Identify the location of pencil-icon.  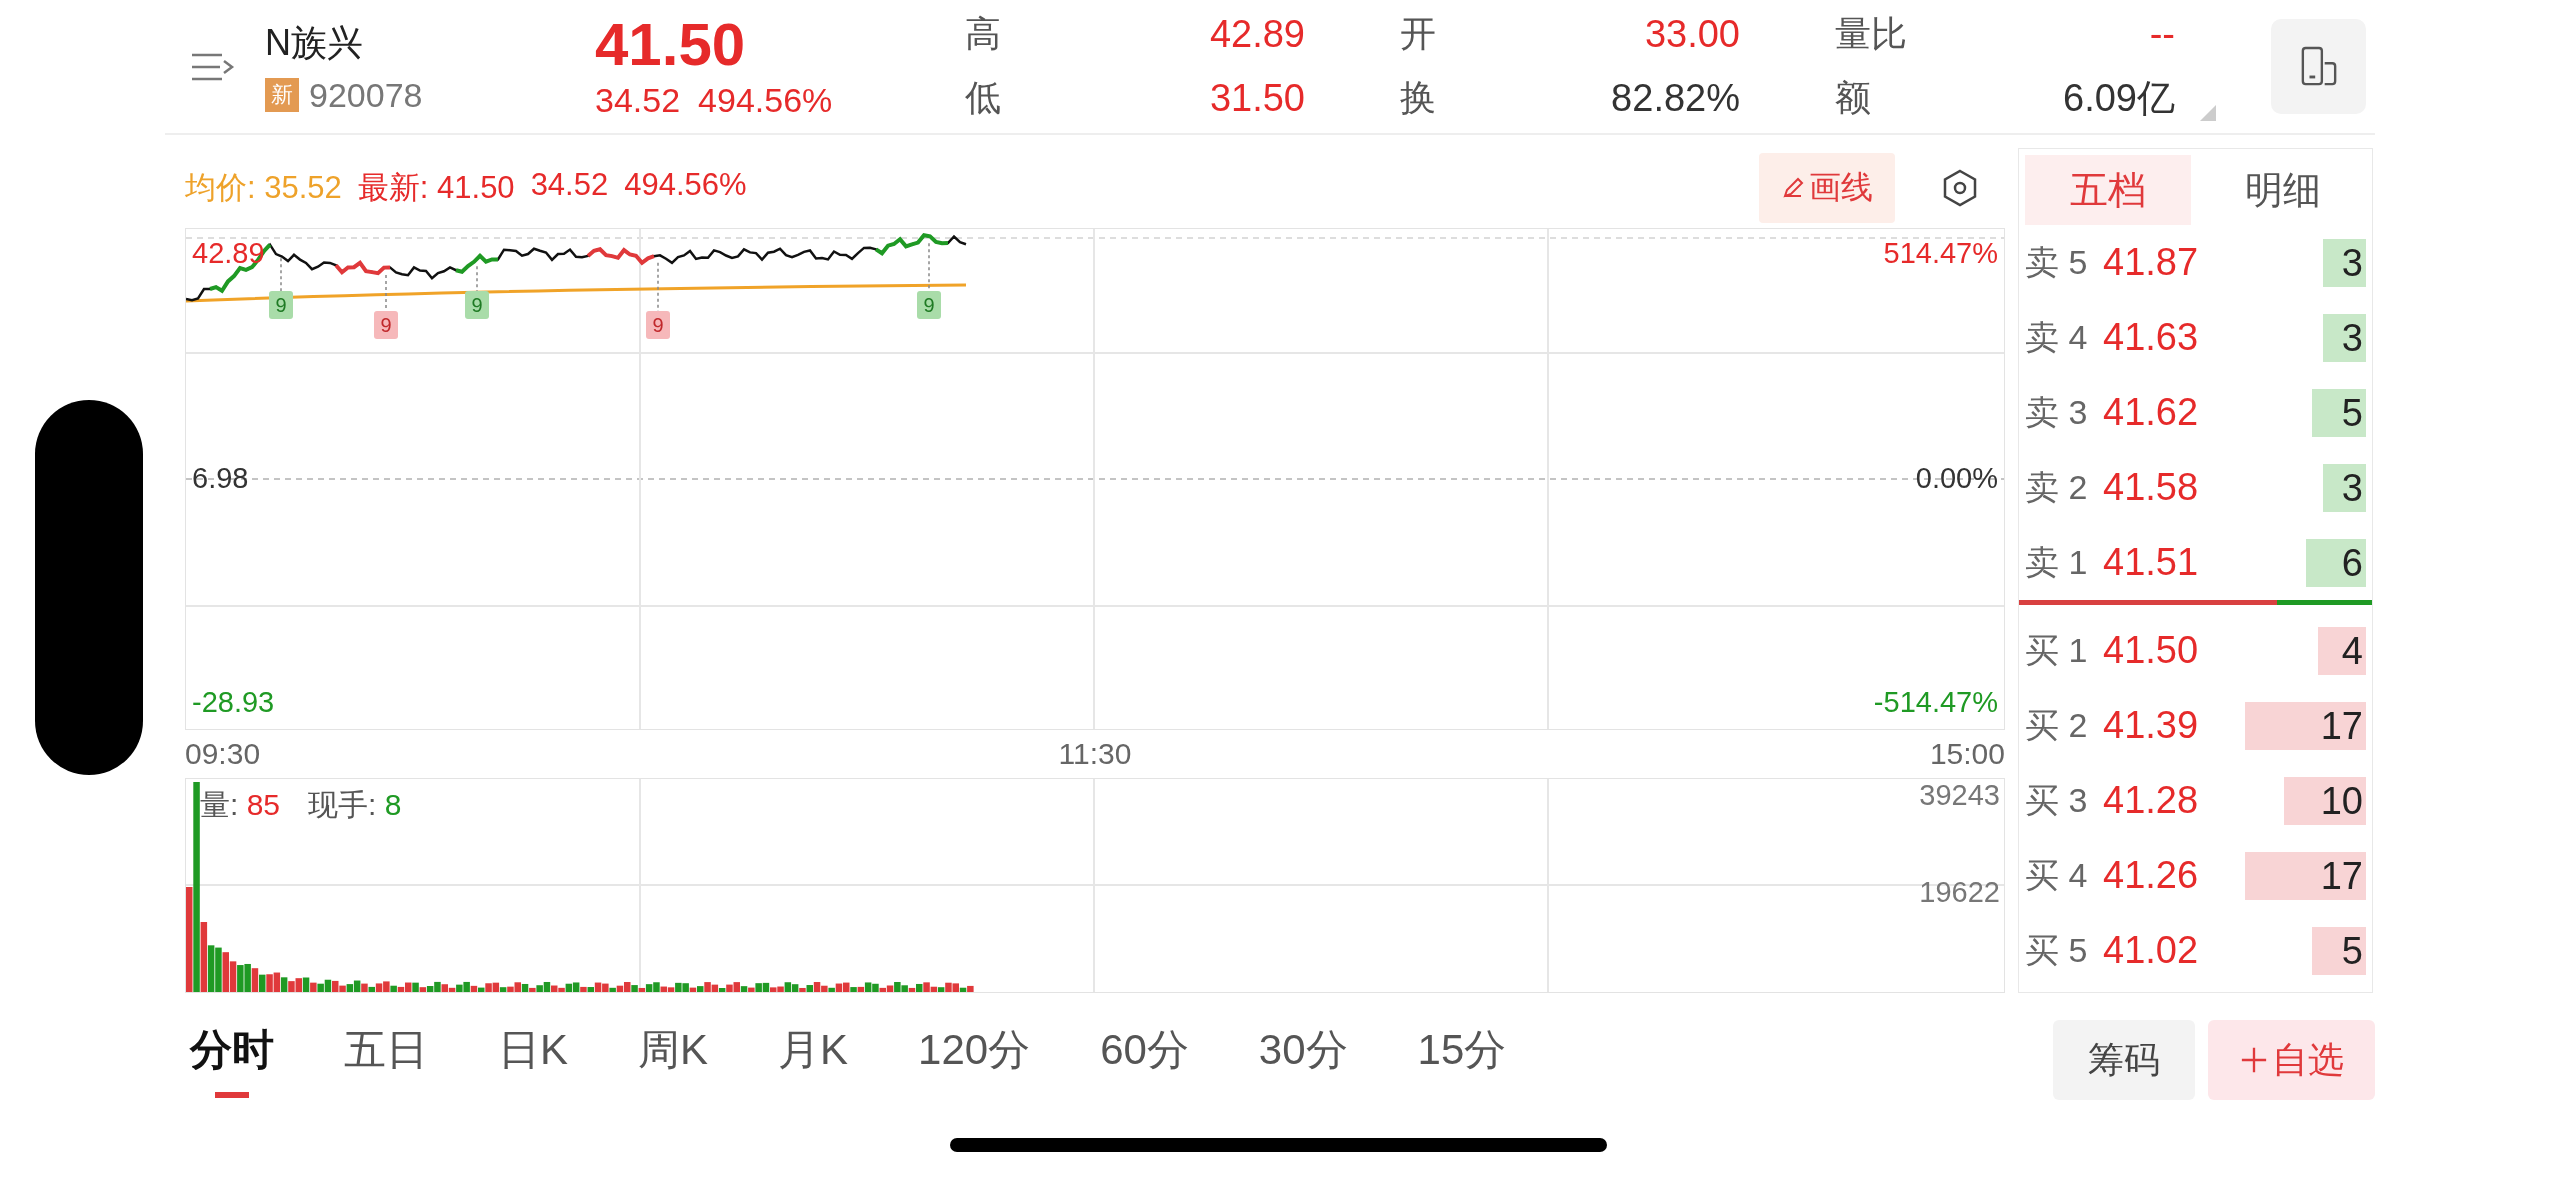
(1793, 188).